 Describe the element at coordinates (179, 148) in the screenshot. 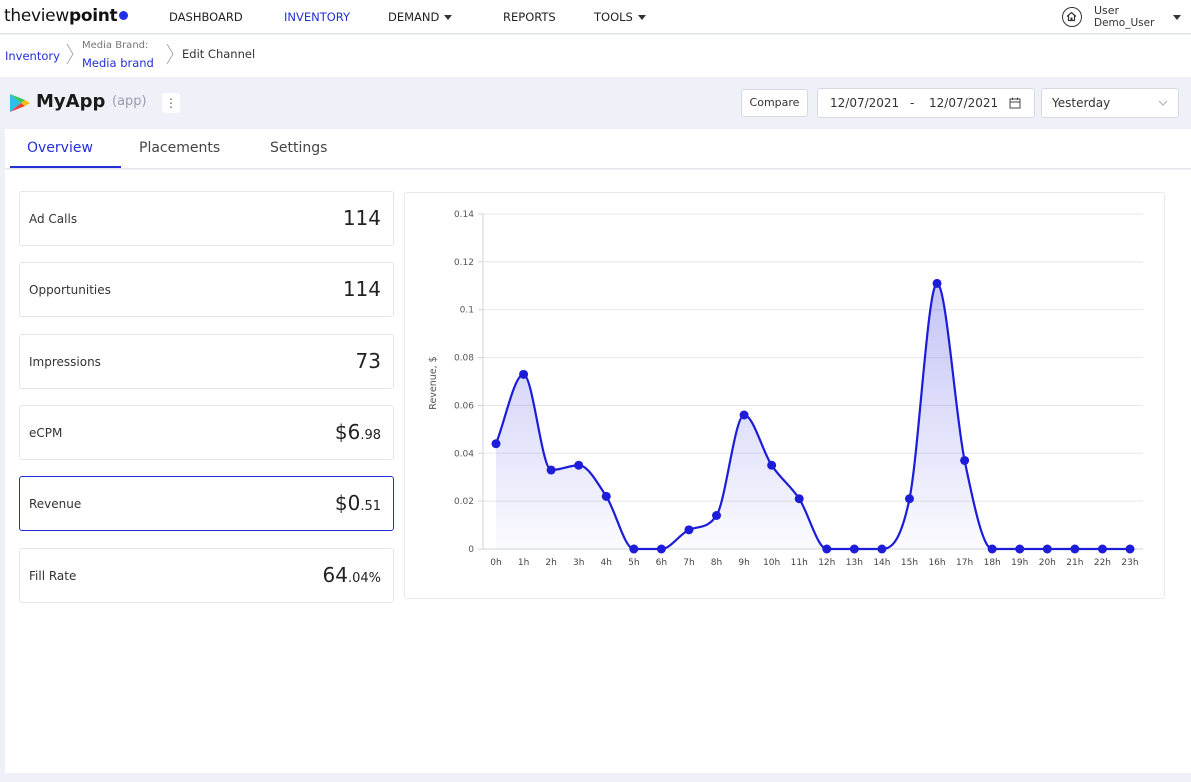

I see `tab-placements: Placements` at that location.